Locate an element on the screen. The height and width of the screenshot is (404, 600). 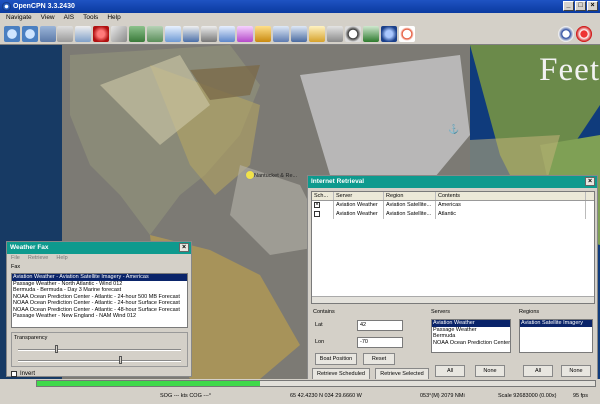
lon-label: Lon is located at coordinates (320, 342).